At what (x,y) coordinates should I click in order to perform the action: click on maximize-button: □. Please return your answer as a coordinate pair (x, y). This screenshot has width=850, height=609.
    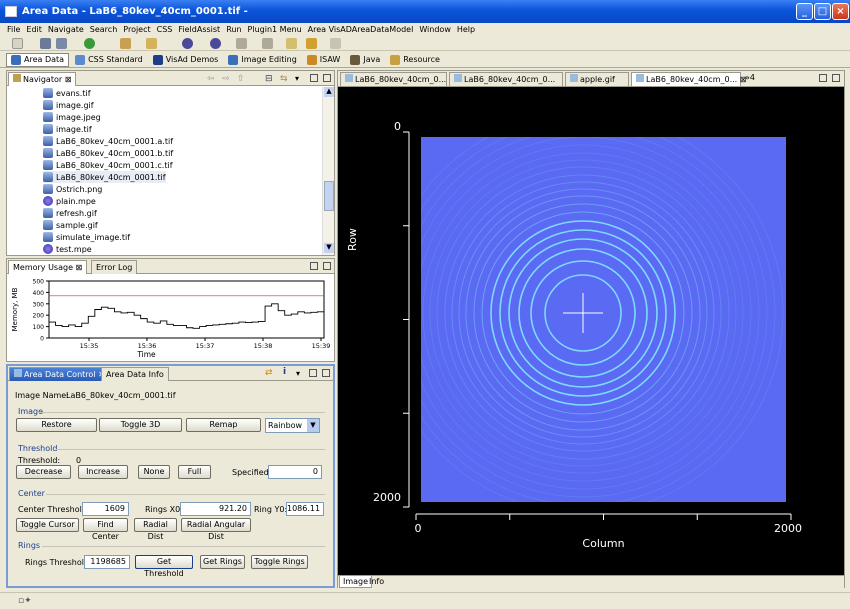
    Looking at the image, I should click on (822, 11).